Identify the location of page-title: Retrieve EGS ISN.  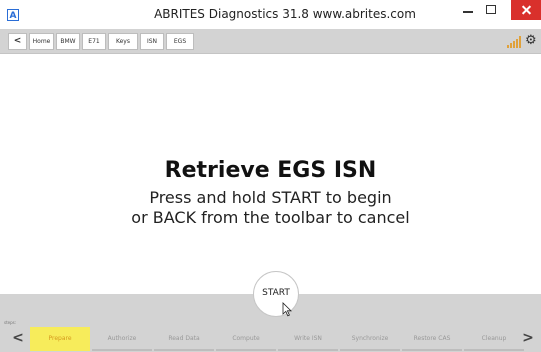
(270, 170).